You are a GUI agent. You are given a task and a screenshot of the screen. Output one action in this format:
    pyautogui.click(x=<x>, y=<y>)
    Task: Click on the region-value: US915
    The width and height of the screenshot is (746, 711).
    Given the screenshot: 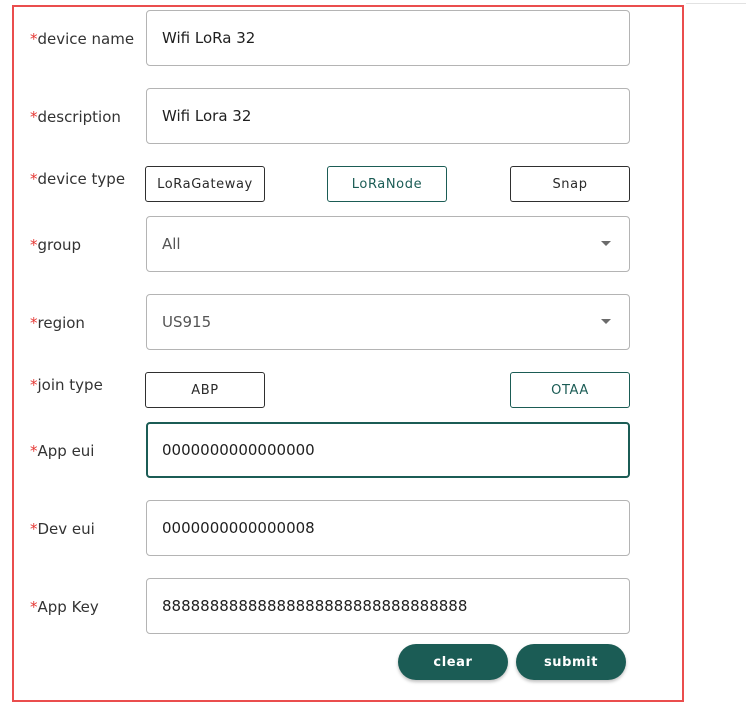 What is the action you would take?
    pyautogui.click(x=187, y=322)
    